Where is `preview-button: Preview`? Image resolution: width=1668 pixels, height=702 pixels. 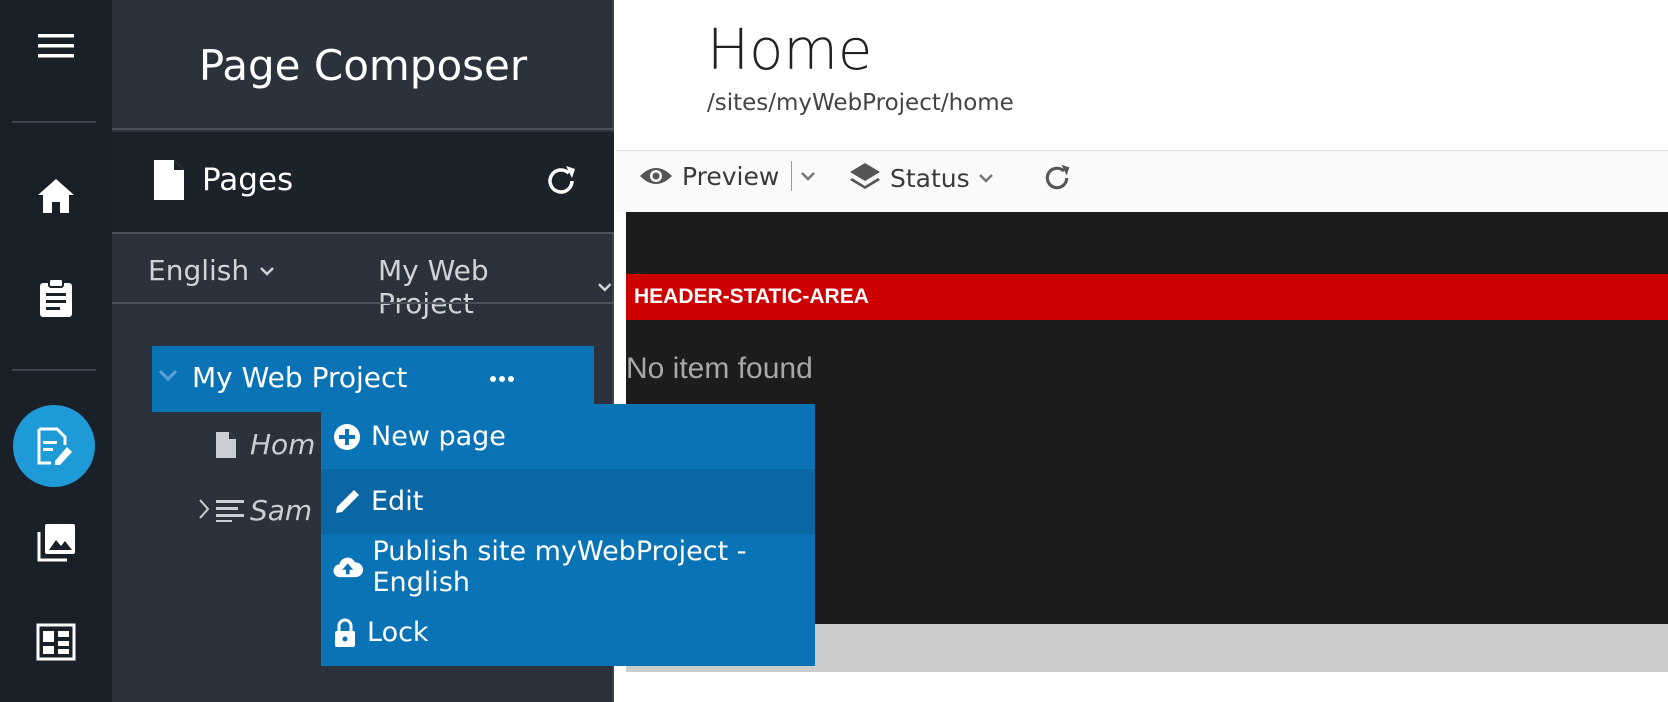 preview-button: Preview is located at coordinates (727, 176).